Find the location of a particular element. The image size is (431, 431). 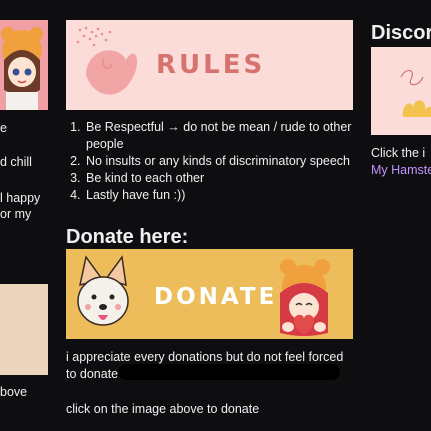

left-panel-avatar-image is located at coordinates (24, 65).